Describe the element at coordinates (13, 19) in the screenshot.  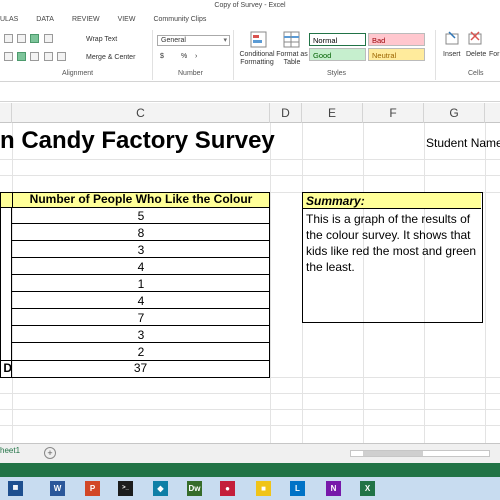
I see `tab-formulas: ULAS` at that location.